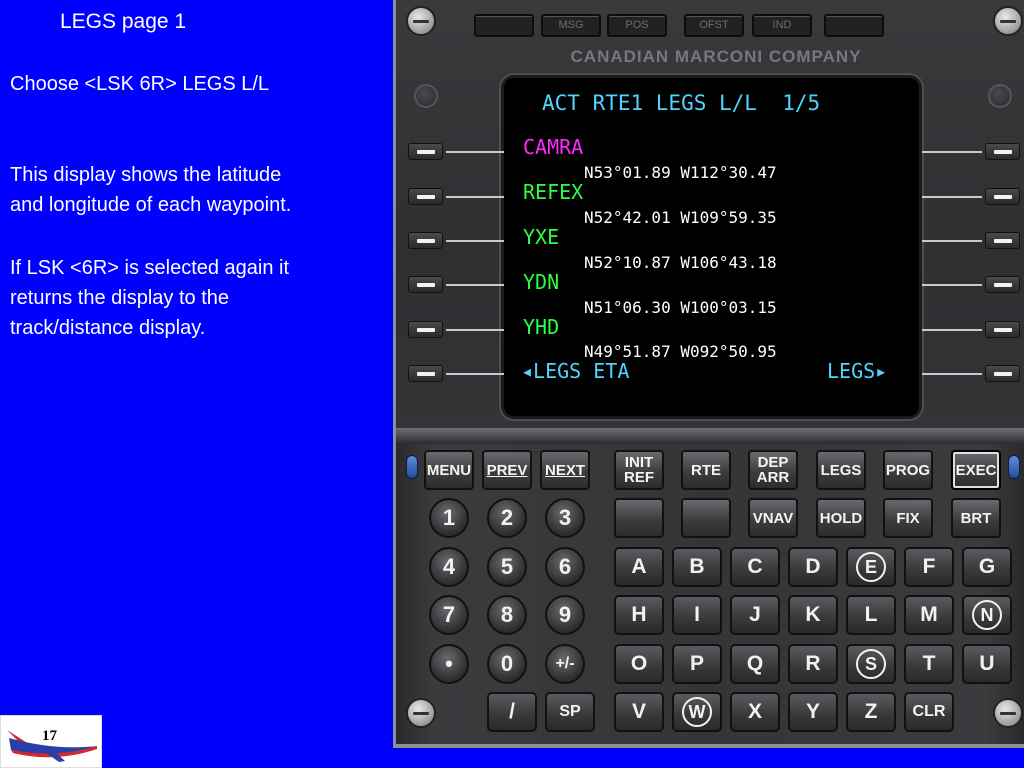 Image resolution: width=1024 pixels, height=768 pixels. I want to click on page-number-badge: 17, so click(51, 741).